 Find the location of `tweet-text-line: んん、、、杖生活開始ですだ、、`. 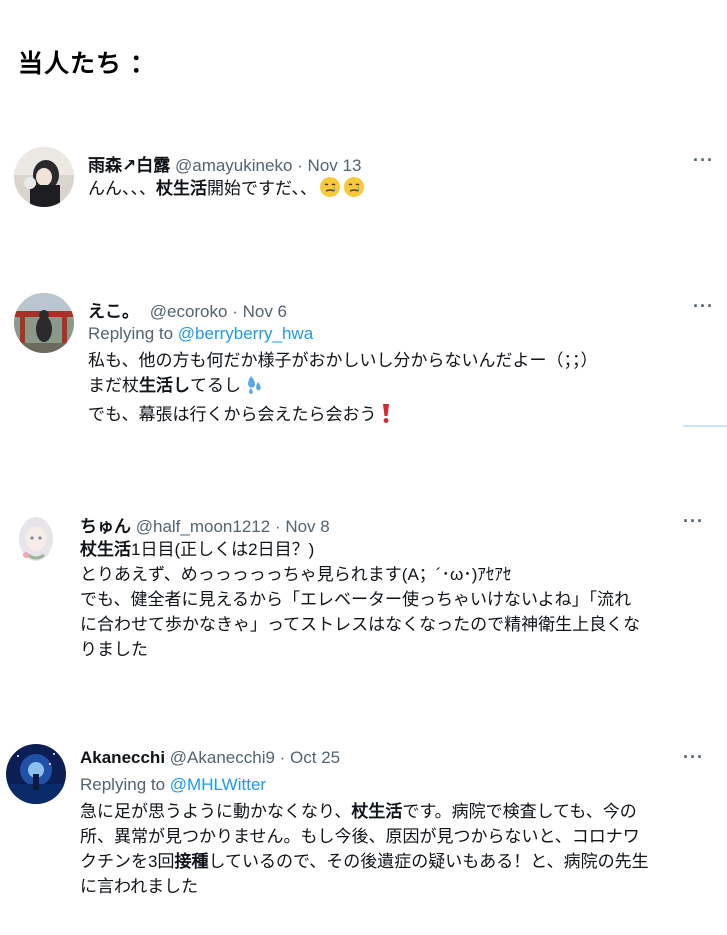

tweet-text-line: んん、、、杖生活開始ですだ、、 is located at coordinates (226, 190).